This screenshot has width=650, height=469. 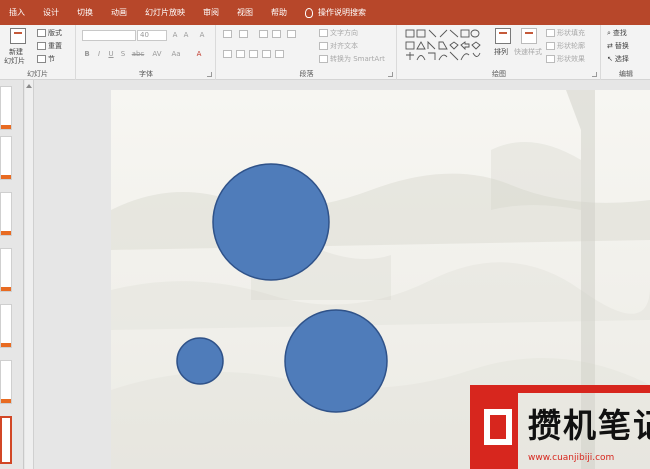 What do you see at coordinates (494, 427) in the screenshot?
I see `watermark-logo-icon` at bounding box center [494, 427].